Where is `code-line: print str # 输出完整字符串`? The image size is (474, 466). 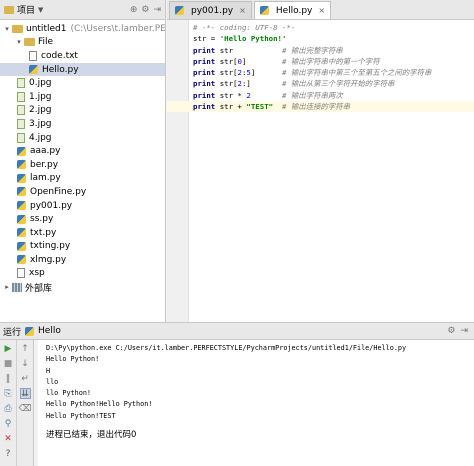 code-line: print str # 输出完整字符串 is located at coordinates (333, 50).